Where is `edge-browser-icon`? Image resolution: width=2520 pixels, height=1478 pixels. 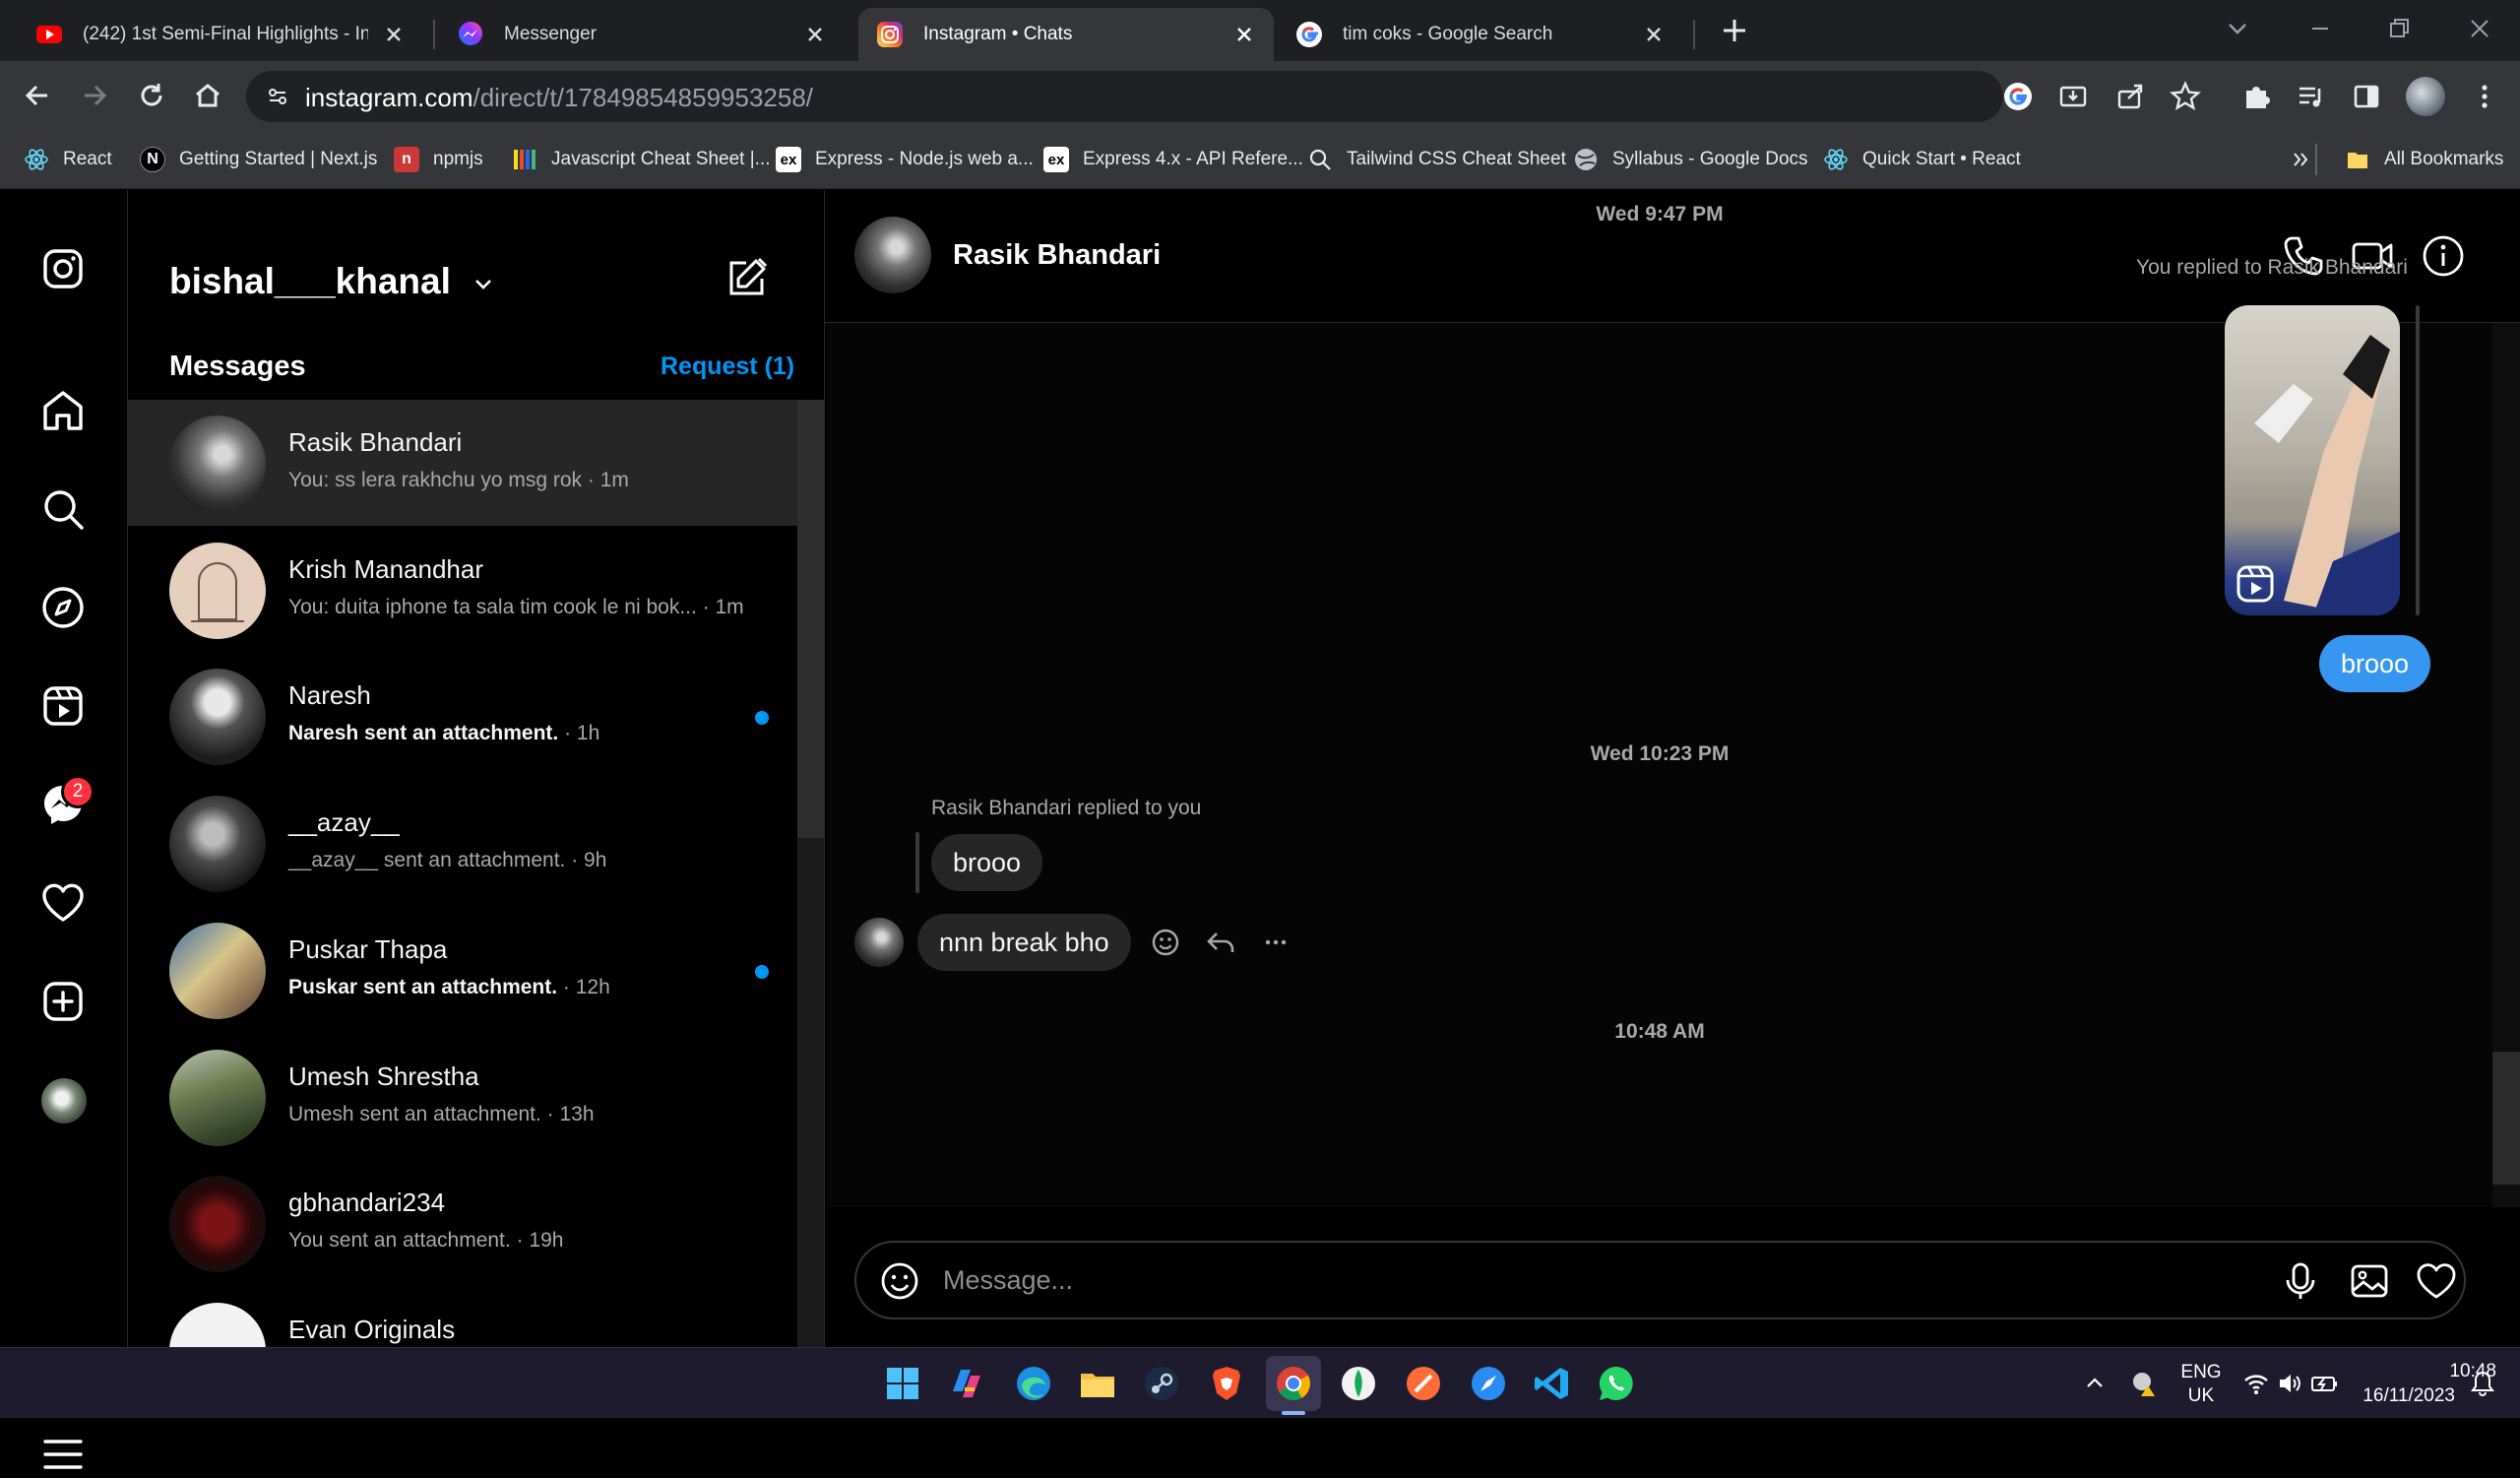 edge-browser-icon is located at coordinates (1033, 1383).